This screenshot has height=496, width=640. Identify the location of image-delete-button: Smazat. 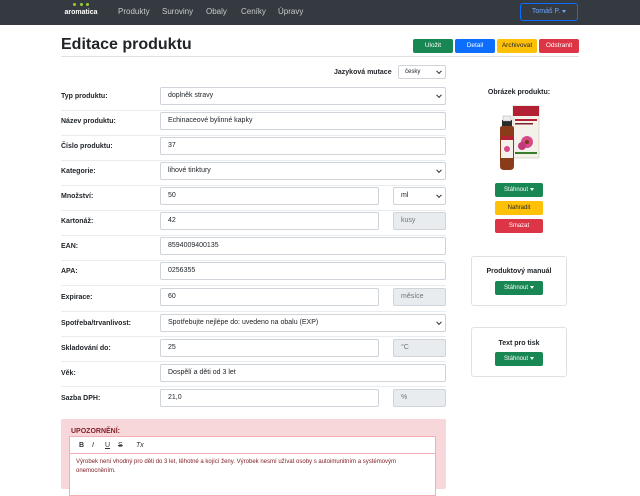
(519, 226).